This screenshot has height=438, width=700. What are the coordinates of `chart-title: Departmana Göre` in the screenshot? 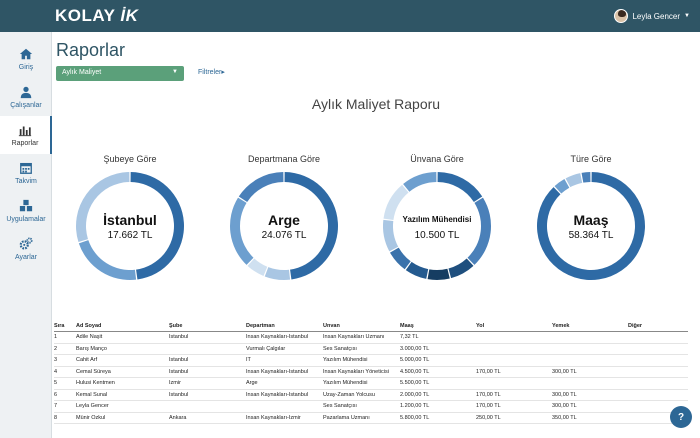 It's located at (284, 159).